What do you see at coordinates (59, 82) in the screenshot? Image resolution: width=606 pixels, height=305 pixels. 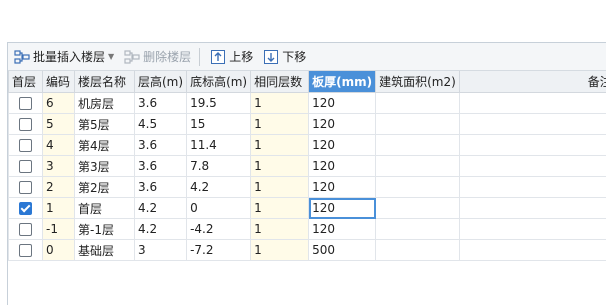 I see `col-header-code: 编码` at bounding box center [59, 82].